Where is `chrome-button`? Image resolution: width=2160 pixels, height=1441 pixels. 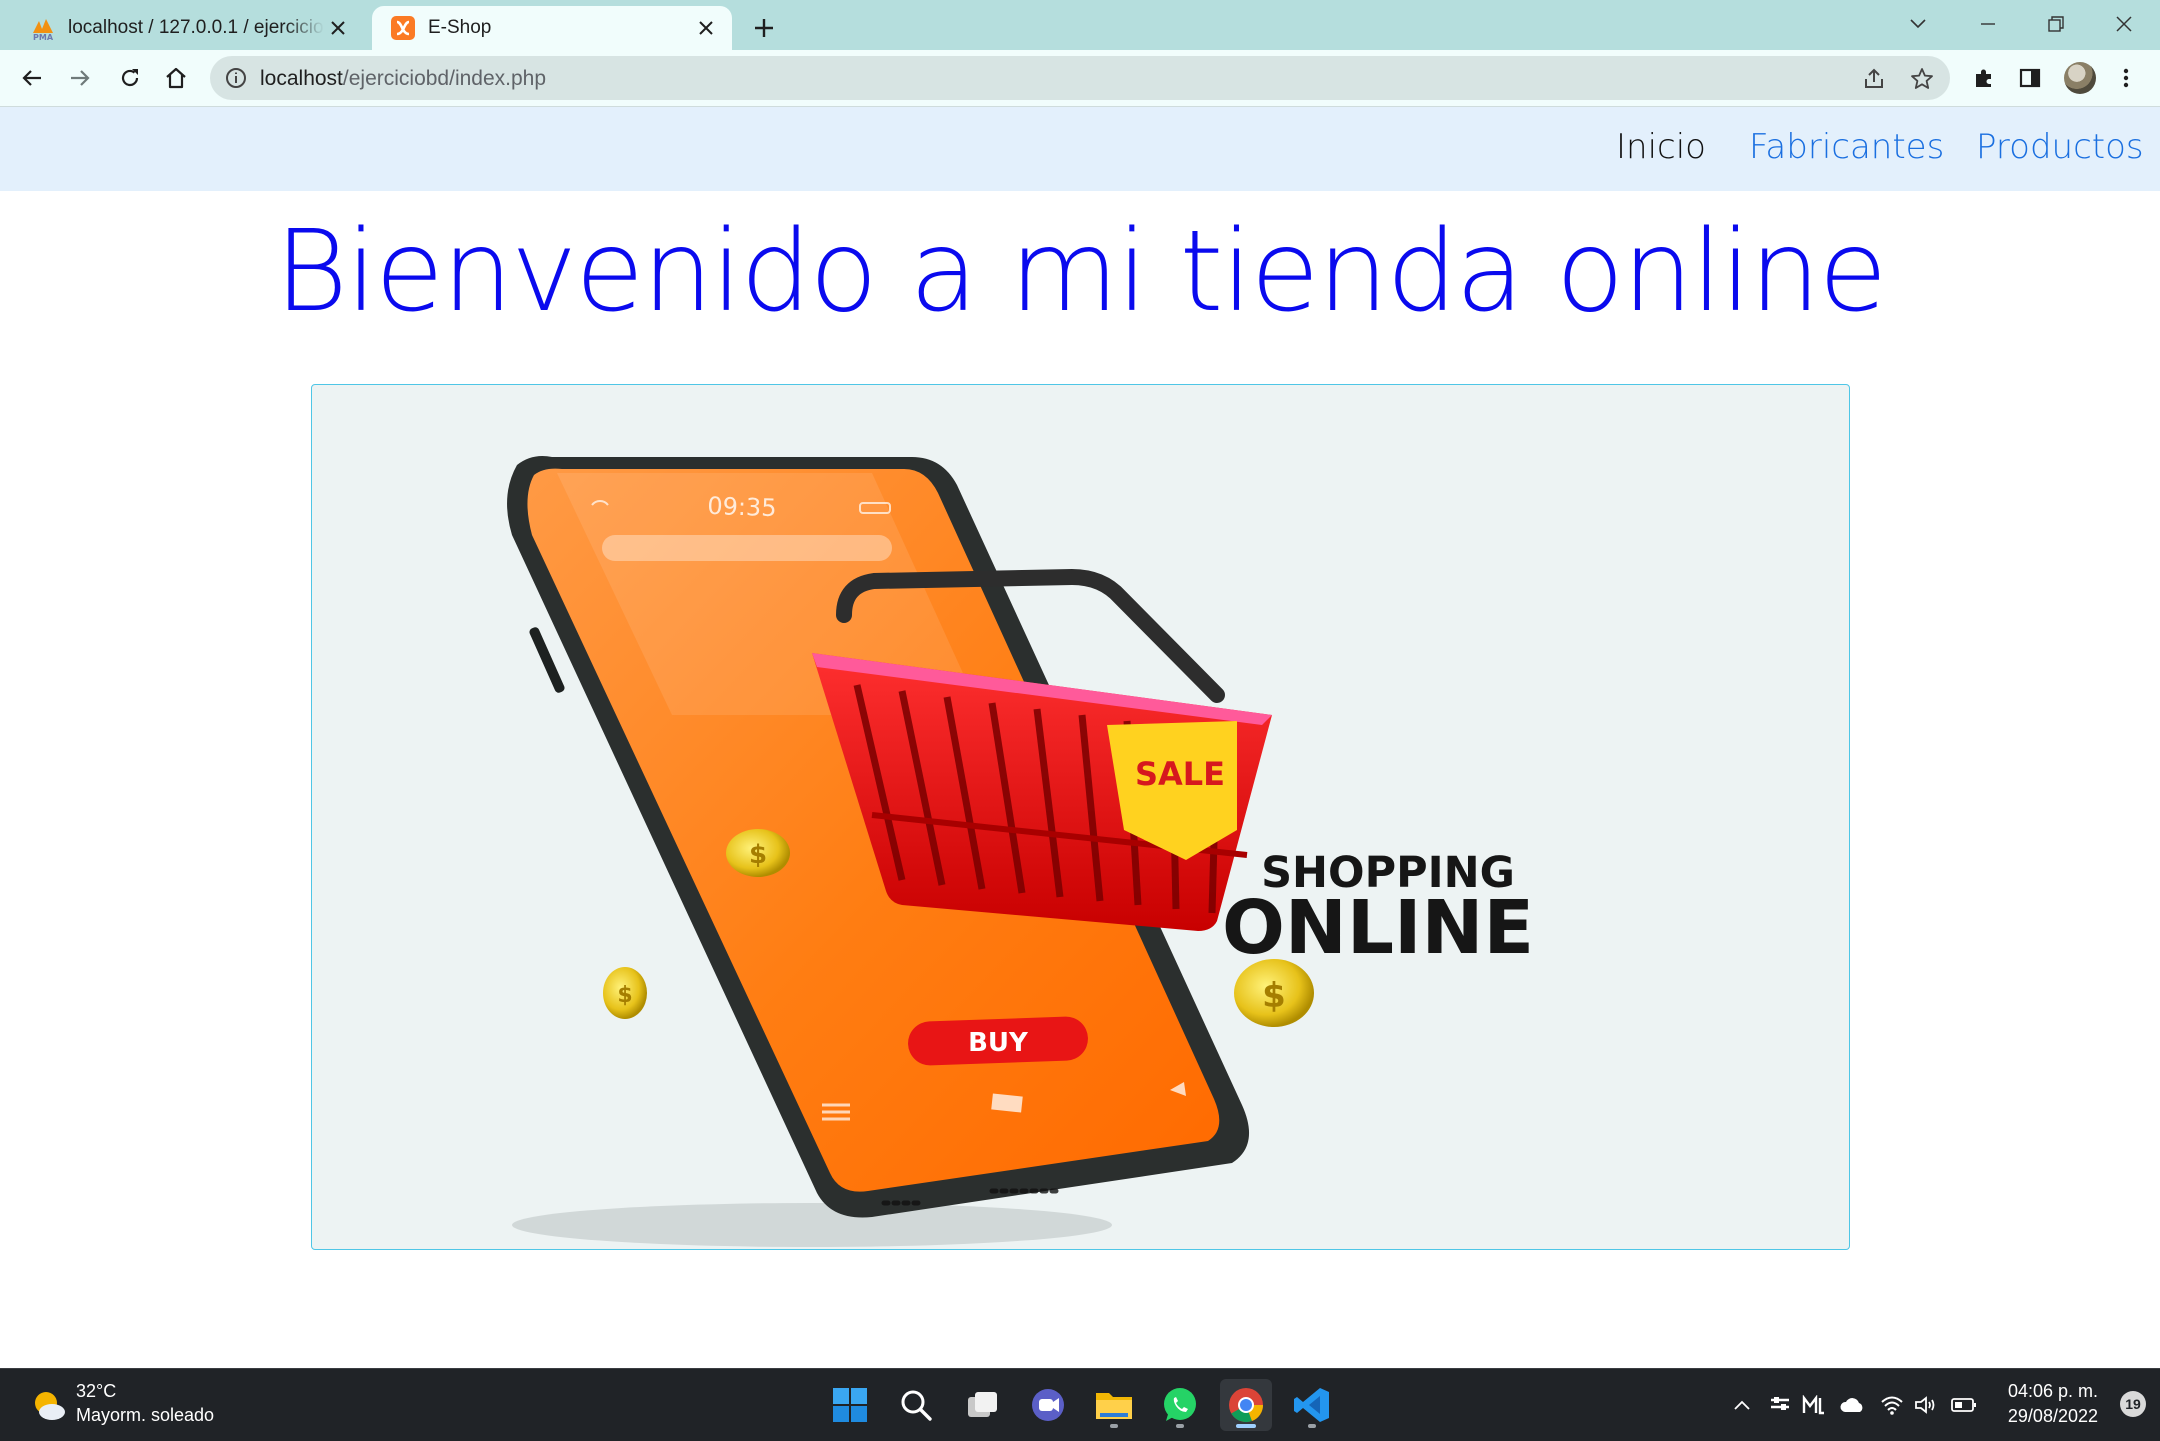 chrome-button is located at coordinates (1246, 1405).